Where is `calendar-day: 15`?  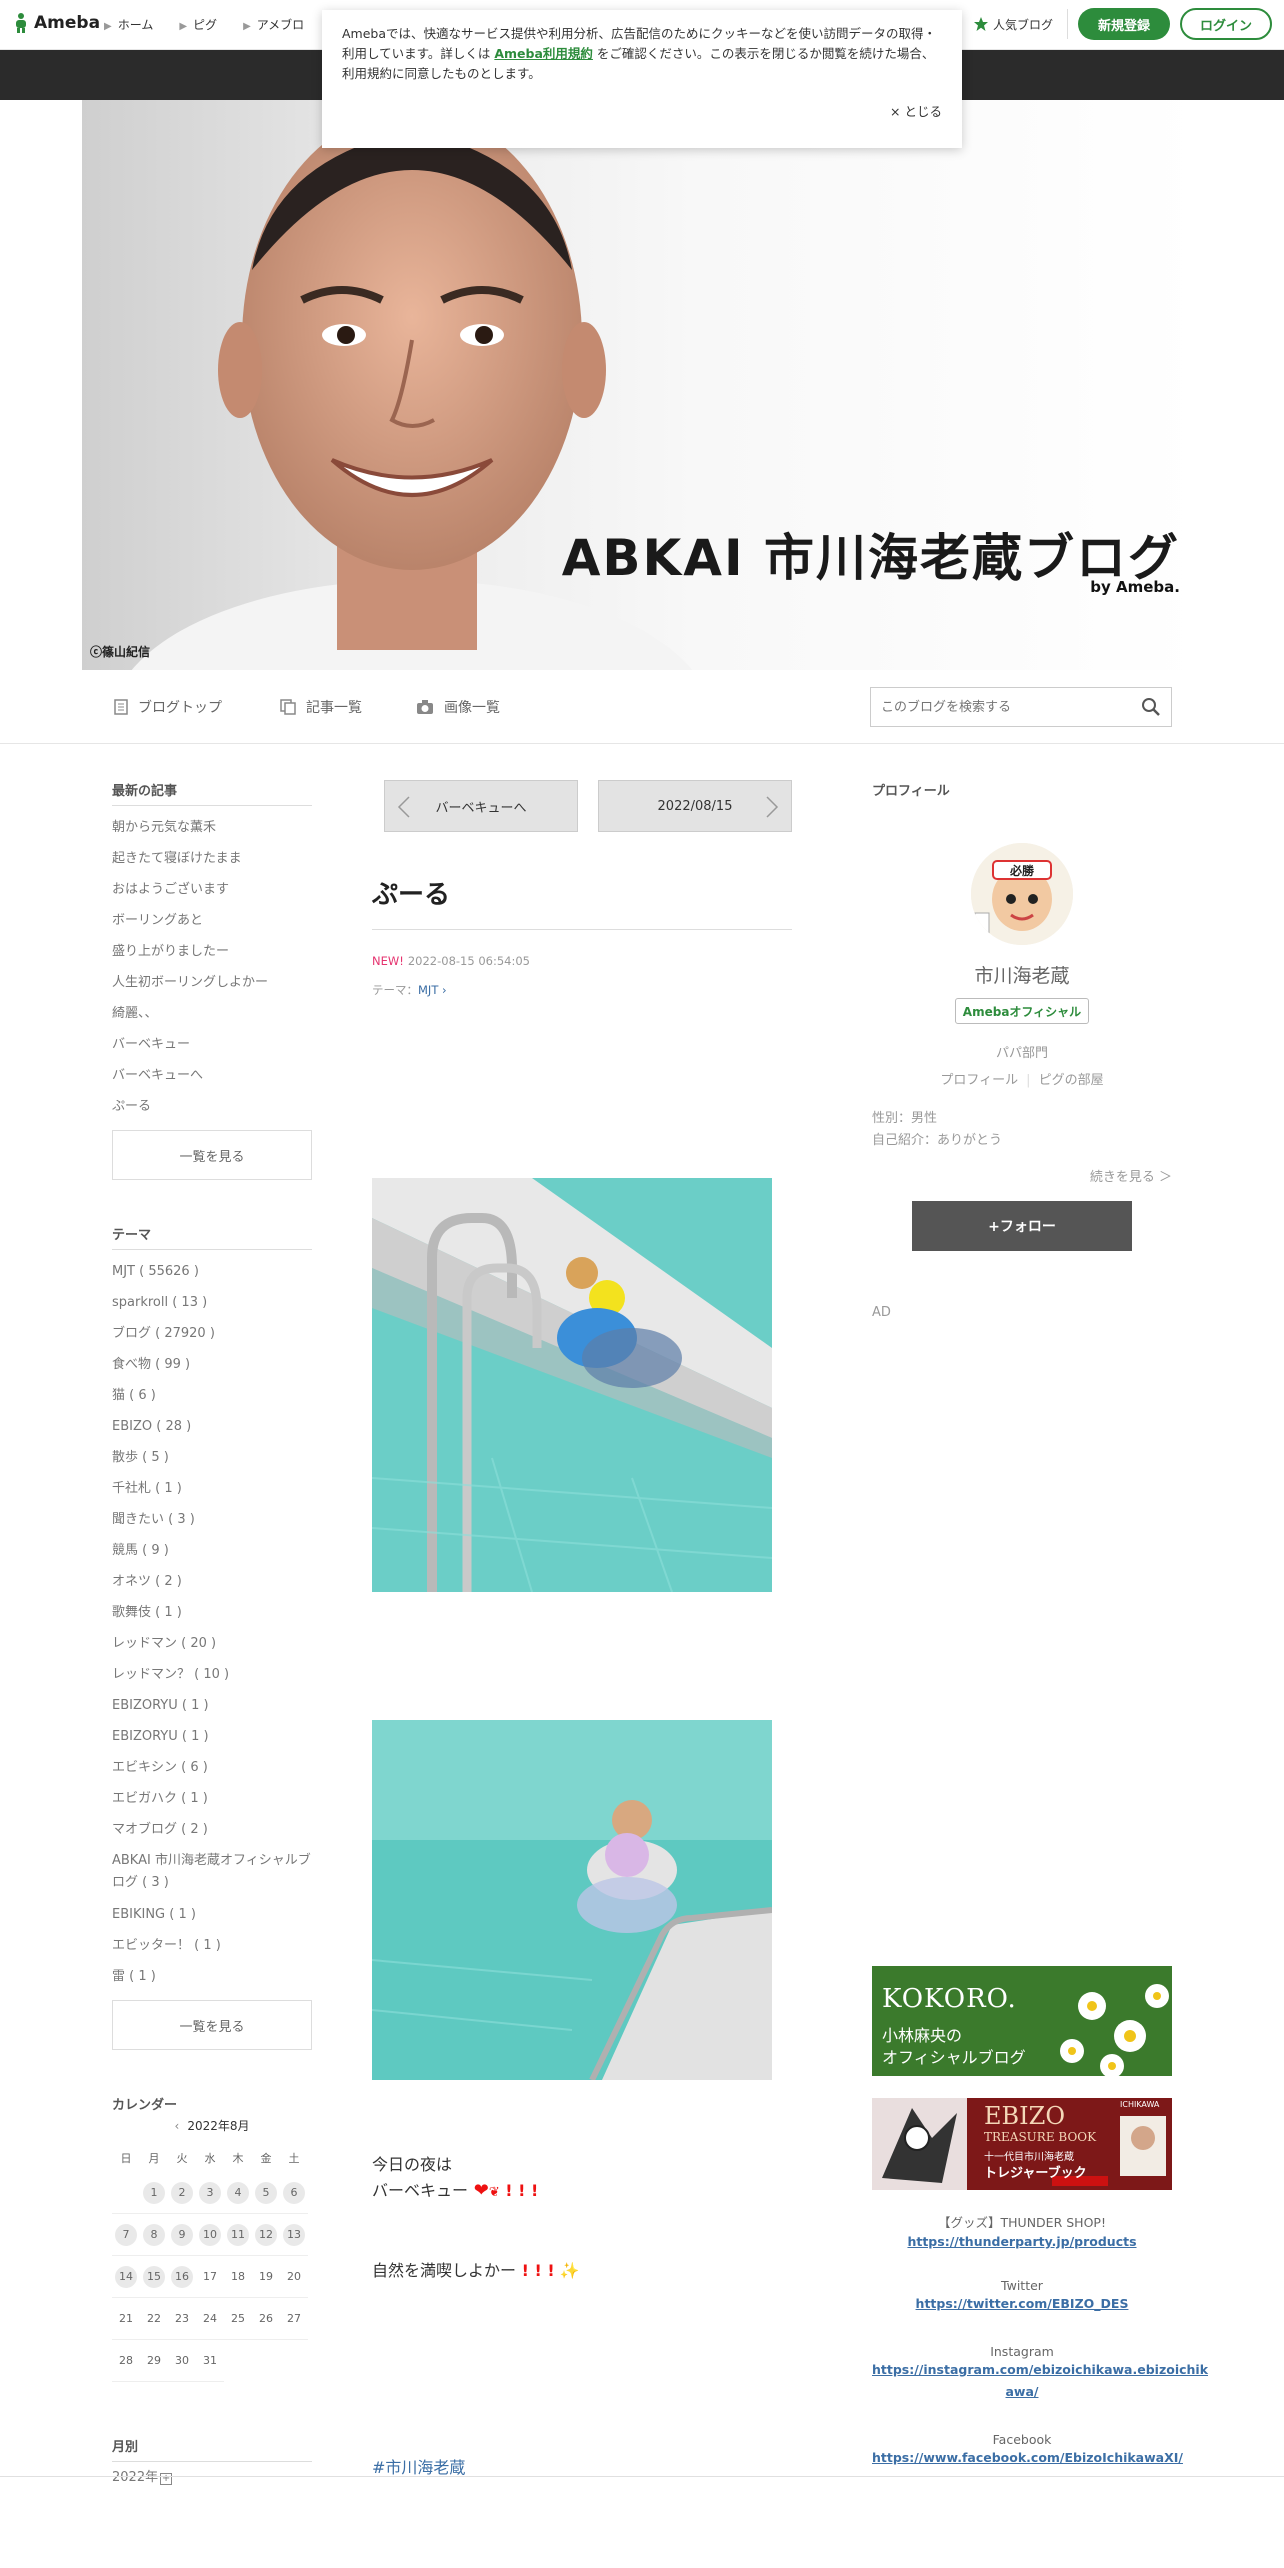
calendar-day: 15 is located at coordinates (154, 2277).